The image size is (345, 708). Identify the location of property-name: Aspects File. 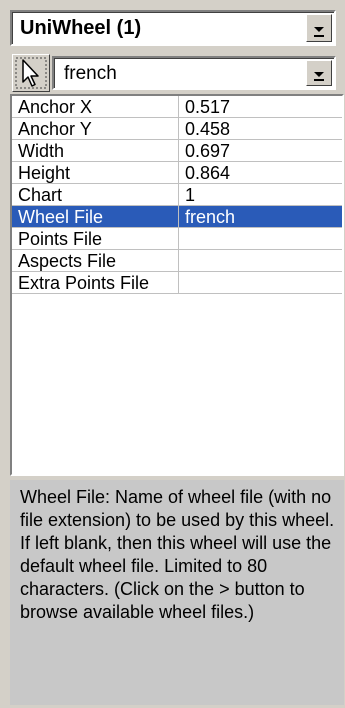
(95, 261).